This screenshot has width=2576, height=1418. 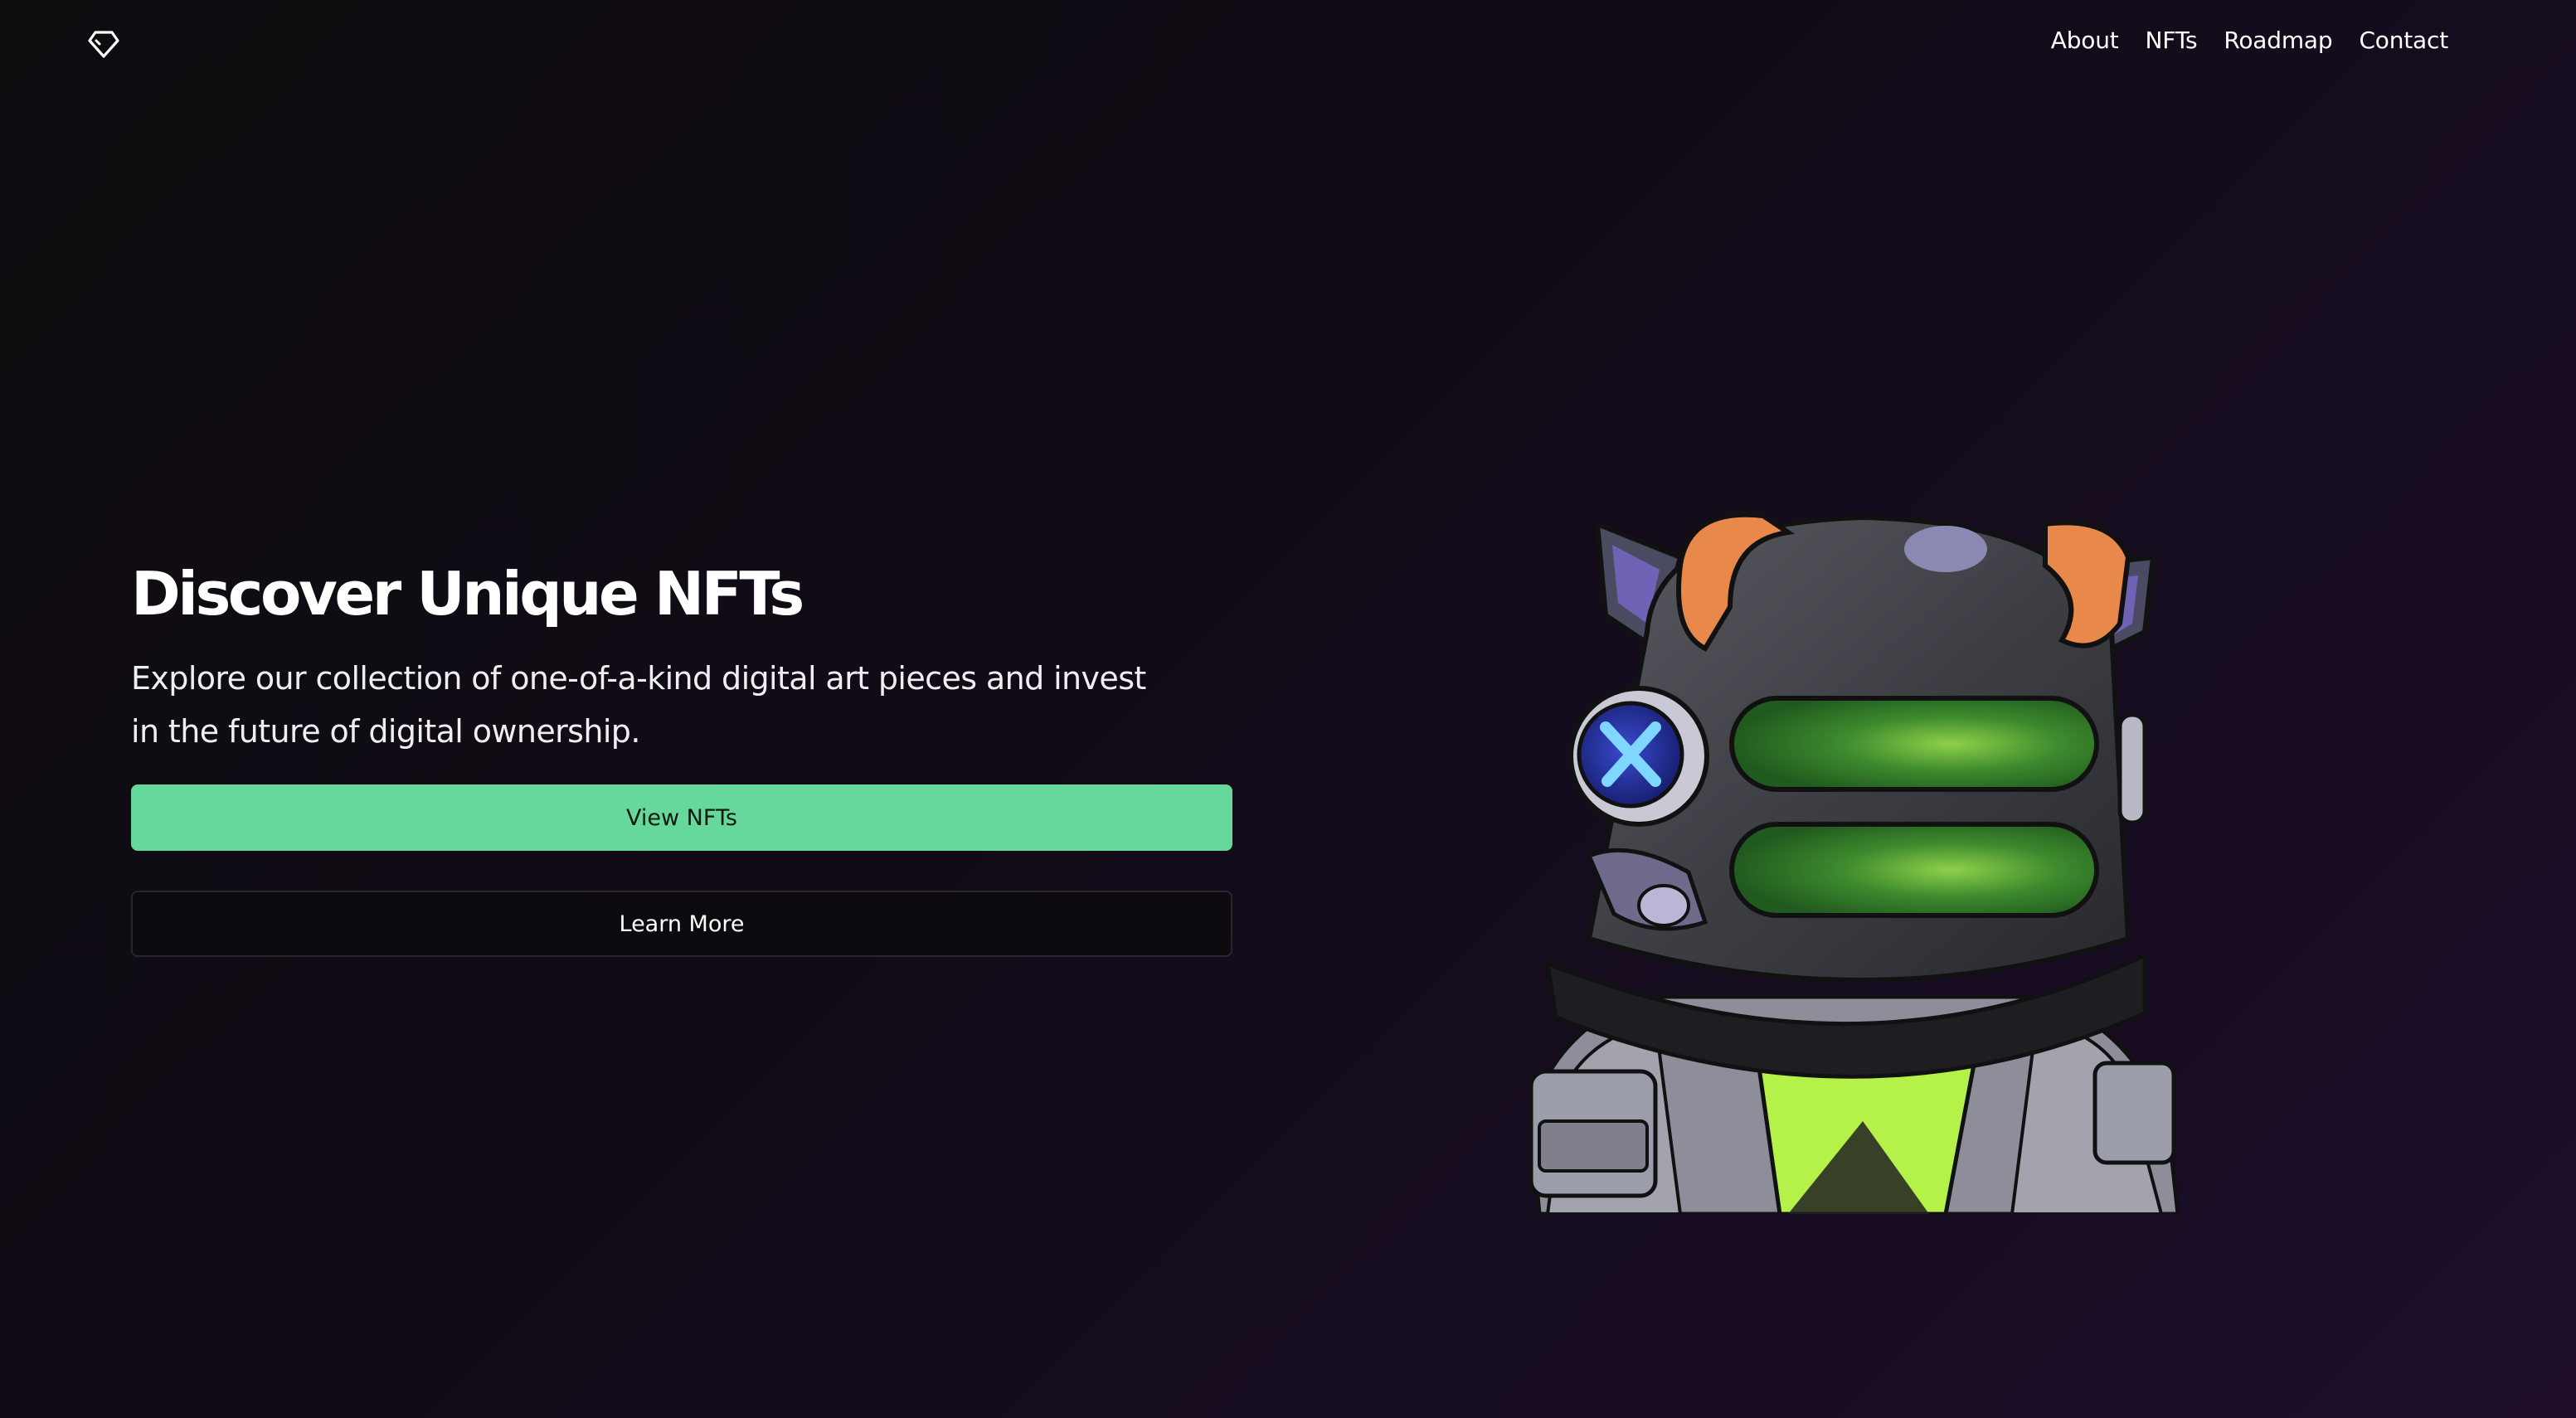 What do you see at coordinates (104, 44) in the screenshot?
I see `diamond-icon` at bounding box center [104, 44].